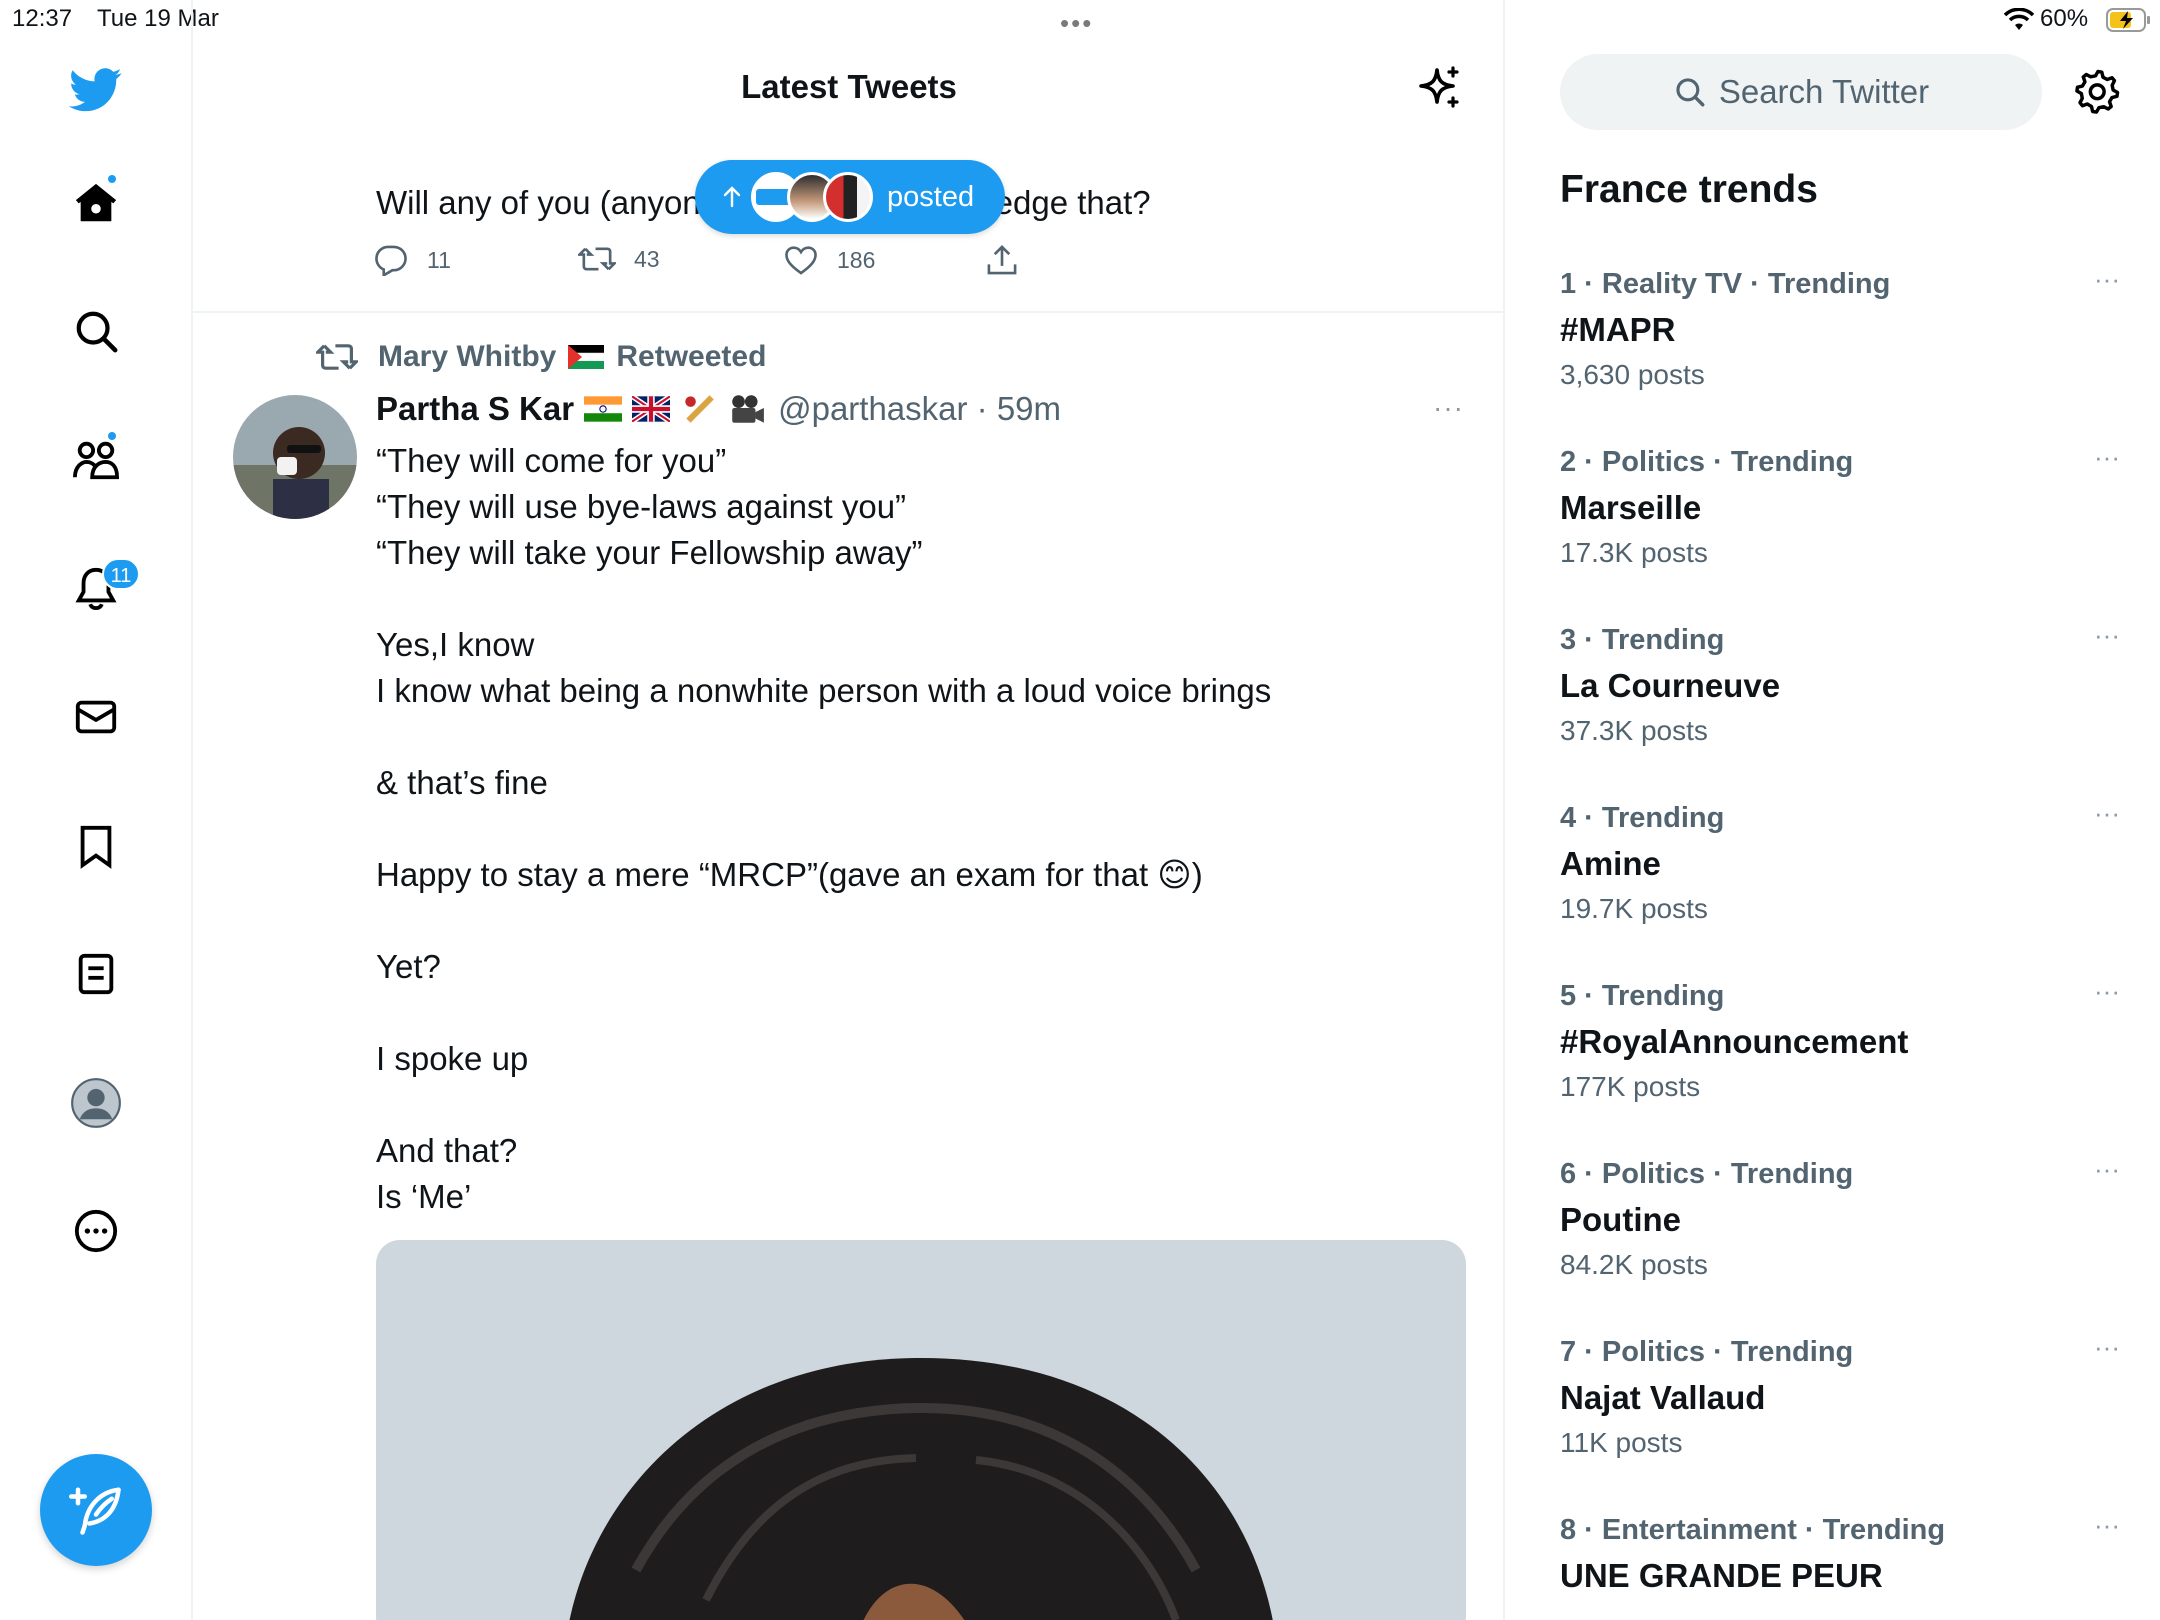 This screenshot has height=1620, width=2160. What do you see at coordinates (647, 258) in the screenshot?
I see `retweet-count: 43` at bounding box center [647, 258].